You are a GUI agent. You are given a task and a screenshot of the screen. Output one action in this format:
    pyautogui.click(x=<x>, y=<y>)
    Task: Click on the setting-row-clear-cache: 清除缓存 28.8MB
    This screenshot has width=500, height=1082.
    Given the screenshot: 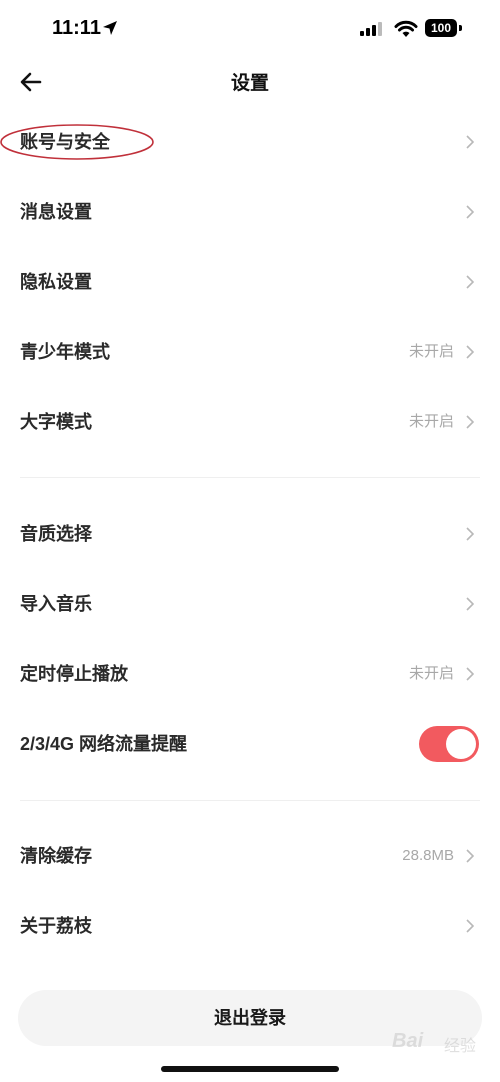 What is the action you would take?
    pyautogui.click(x=250, y=856)
    